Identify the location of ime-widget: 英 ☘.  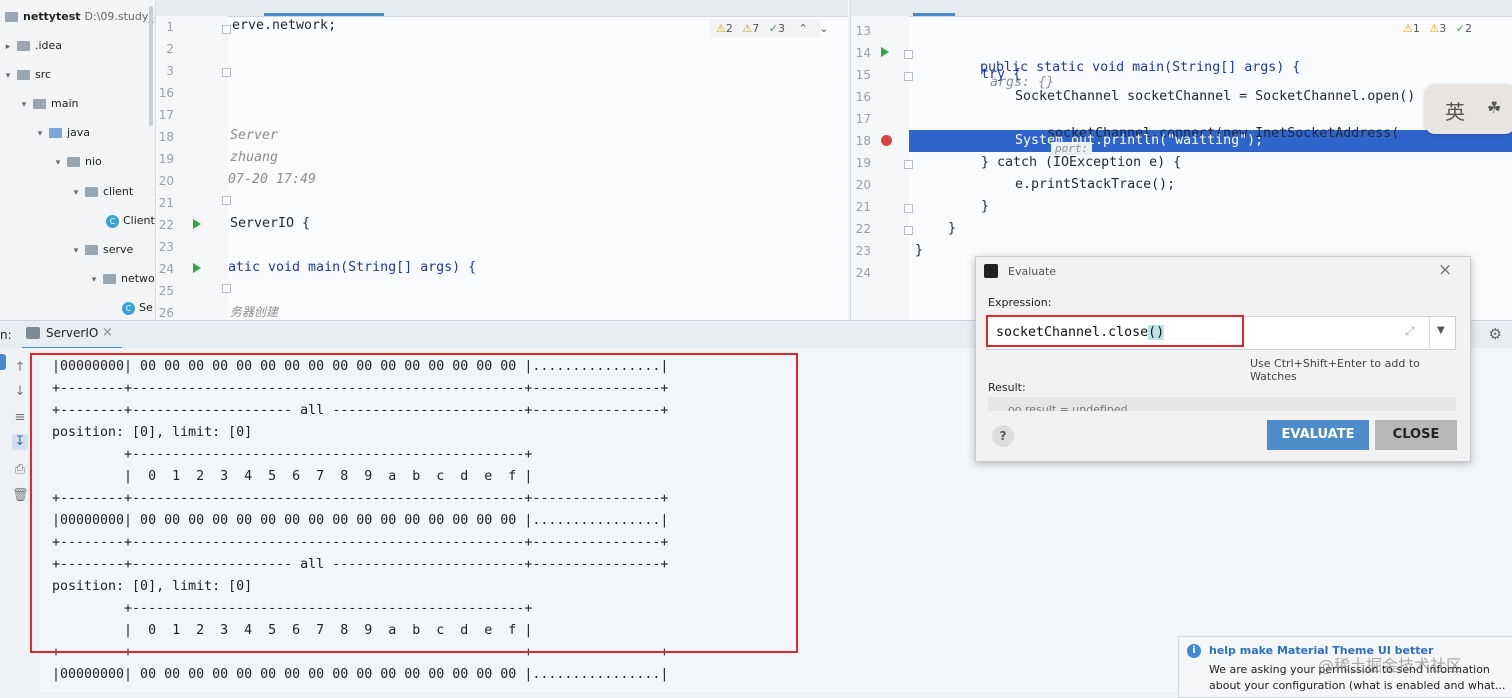
(1468, 109).